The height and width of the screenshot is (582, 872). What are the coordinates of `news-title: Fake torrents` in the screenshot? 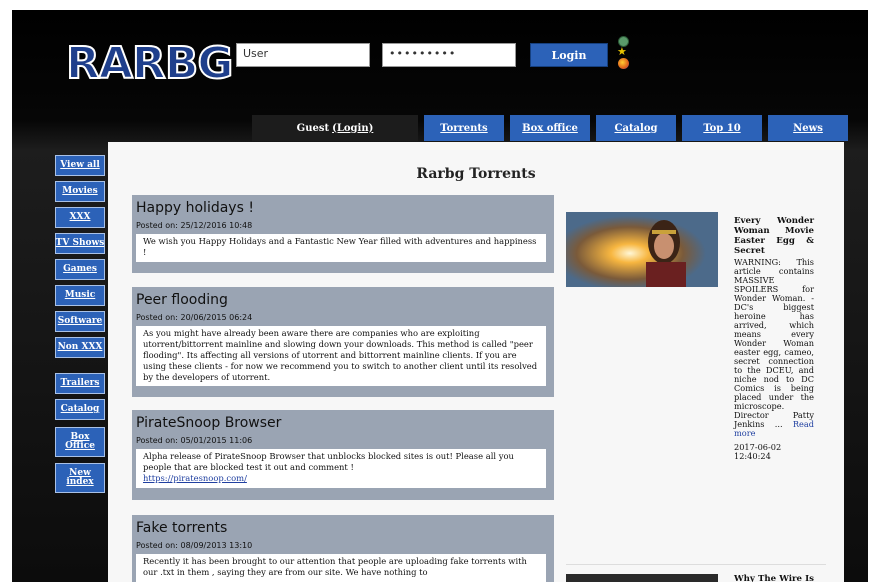 It's located at (182, 528).